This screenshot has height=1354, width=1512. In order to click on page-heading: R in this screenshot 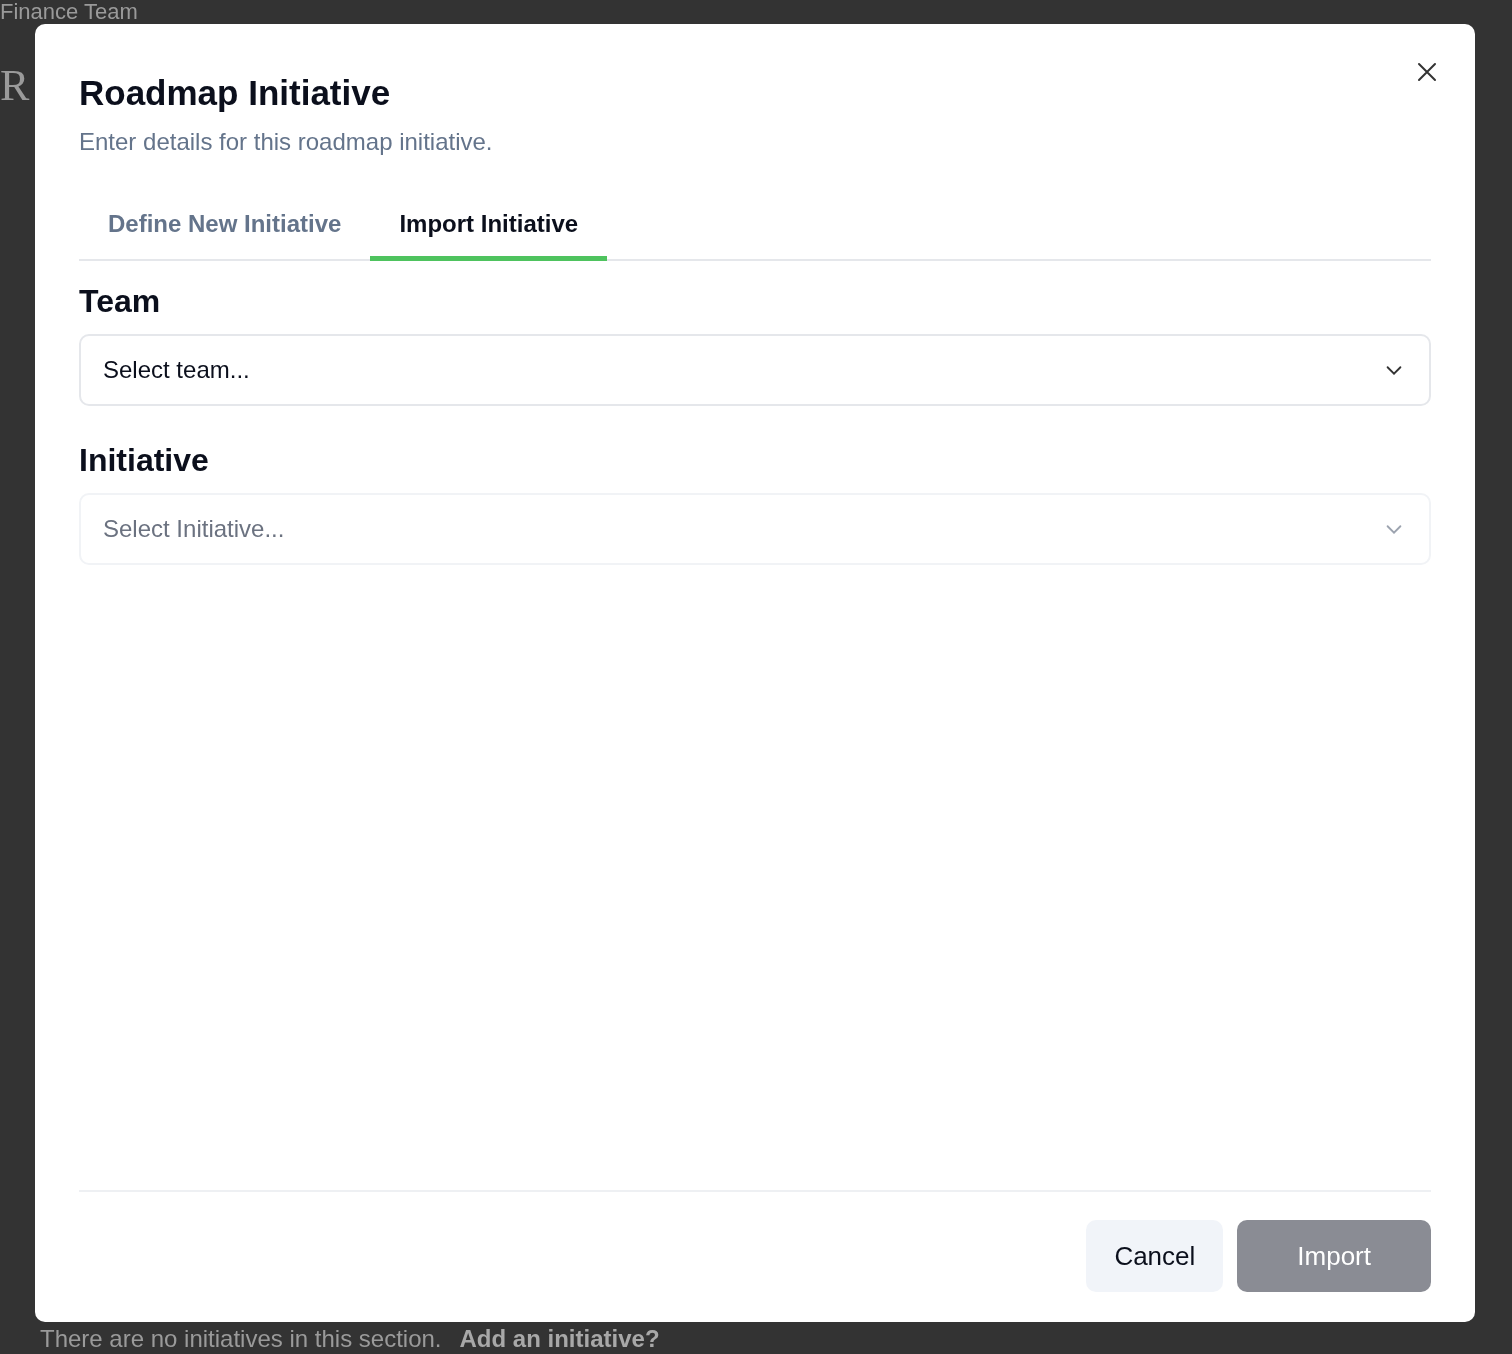, I will do `click(15, 86)`.